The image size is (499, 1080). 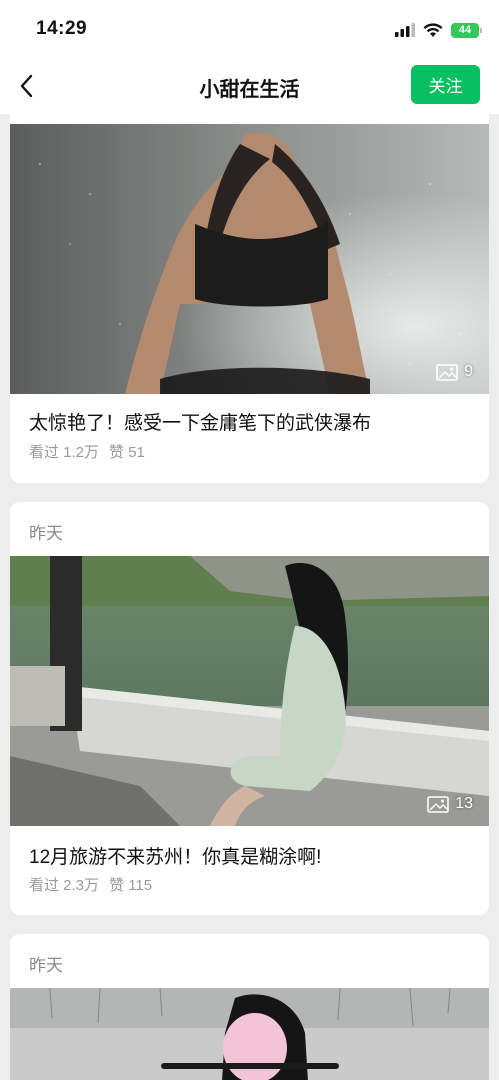 I want to click on home-indicator, so click(x=250, y=1066).